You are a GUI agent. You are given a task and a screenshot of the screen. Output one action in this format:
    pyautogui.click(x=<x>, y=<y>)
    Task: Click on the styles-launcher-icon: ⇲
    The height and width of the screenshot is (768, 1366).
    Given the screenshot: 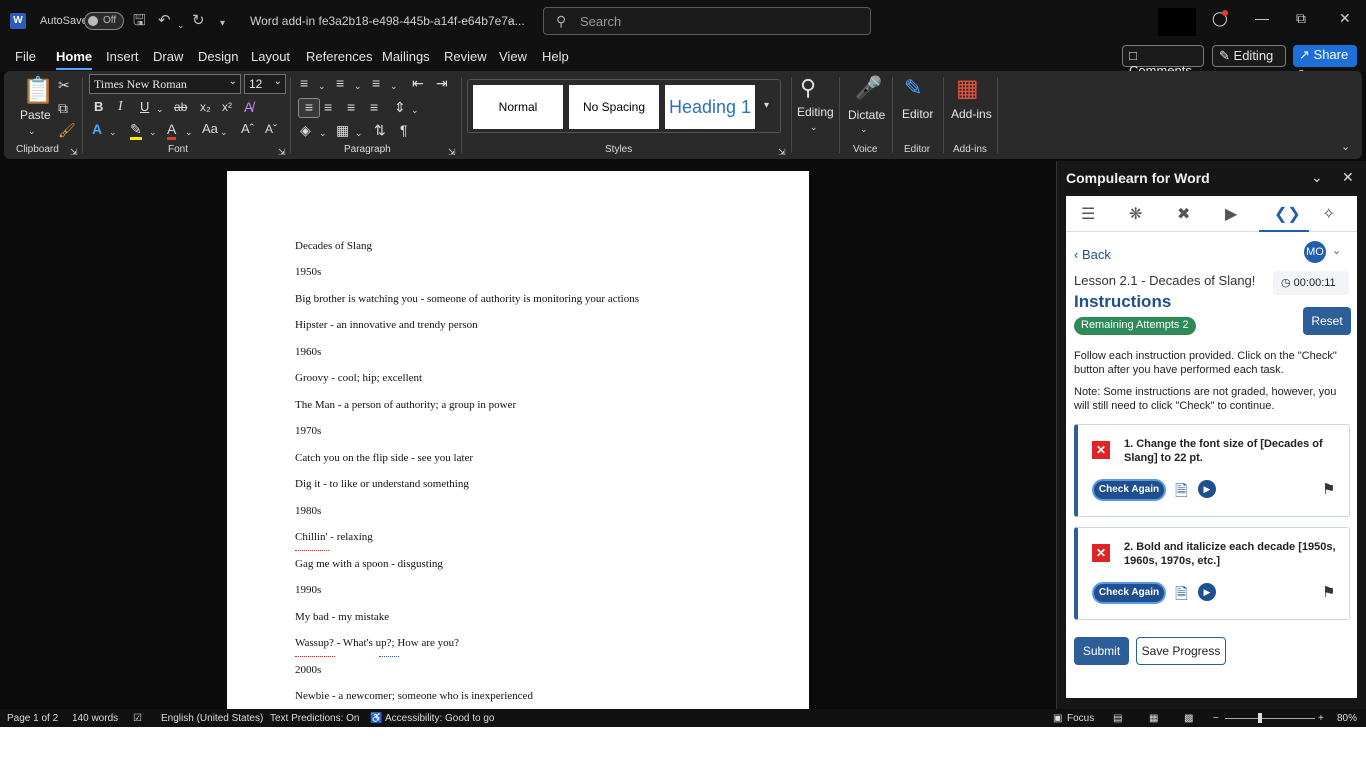 What is the action you would take?
    pyautogui.click(x=782, y=152)
    